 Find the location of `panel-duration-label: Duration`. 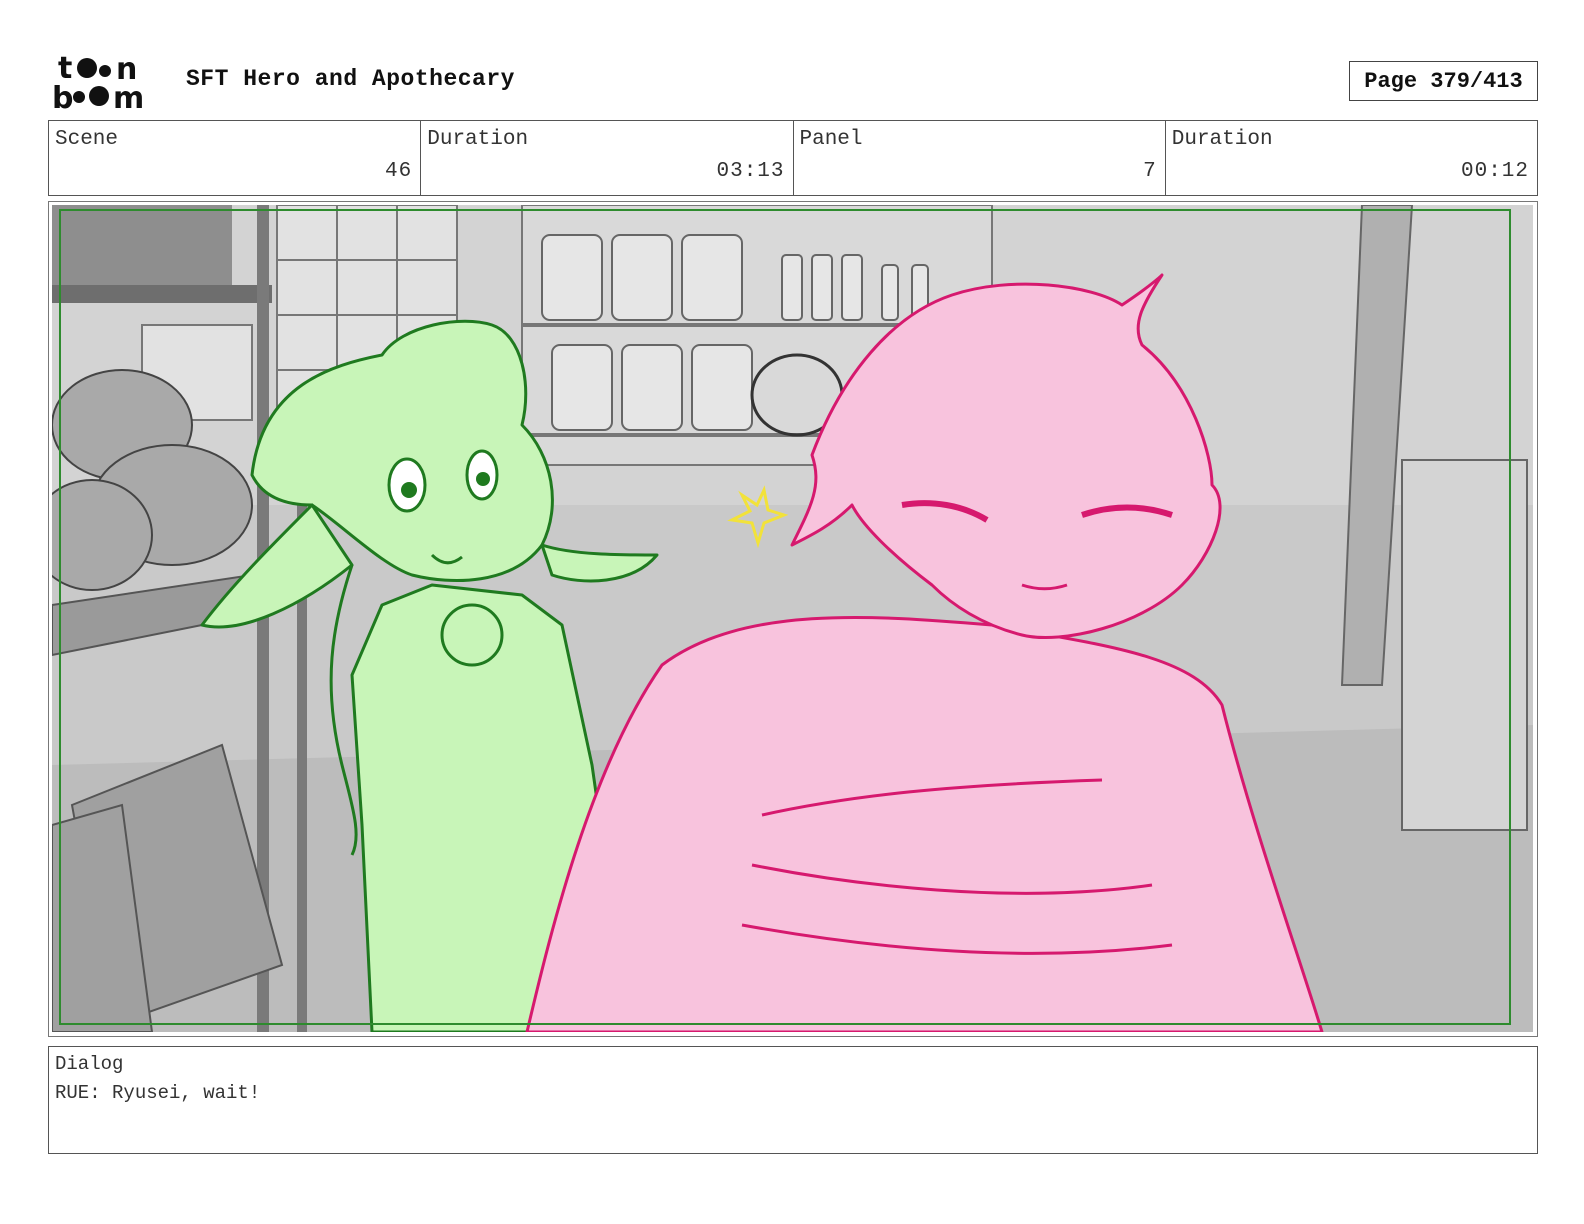

panel-duration-label: Duration is located at coordinates (1222, 139).